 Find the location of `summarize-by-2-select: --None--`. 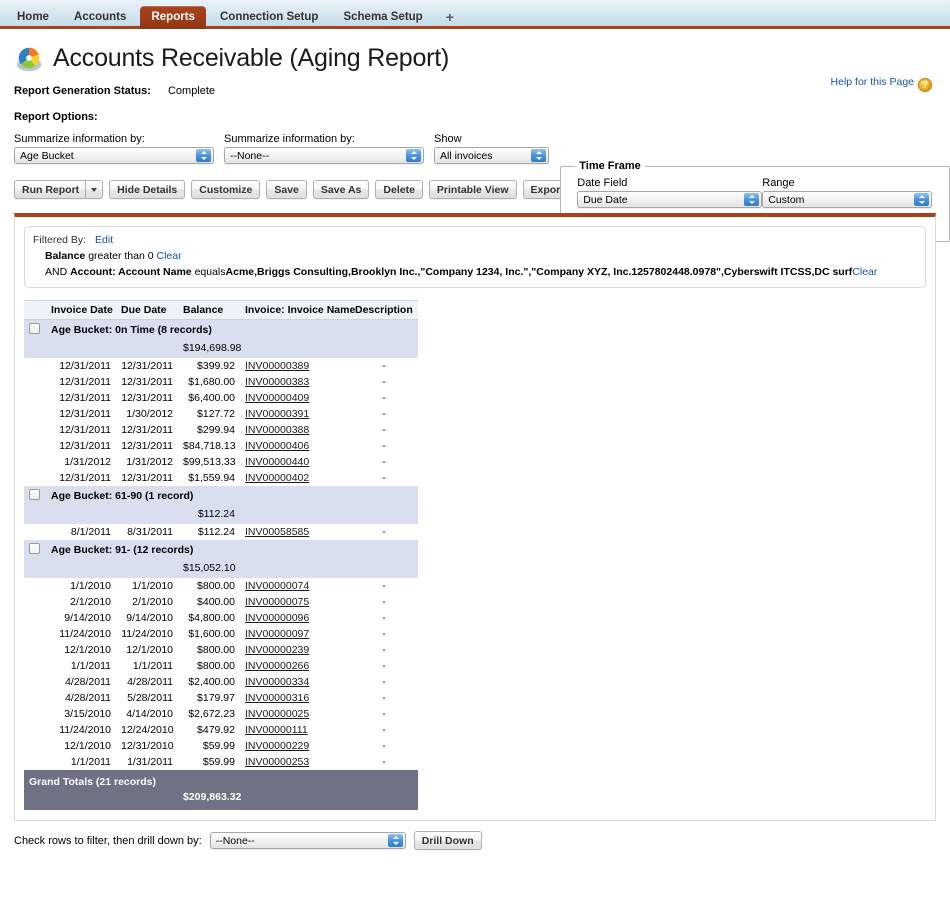

summarize-by-2-select: --None-- is located at coordinates (324, 155).